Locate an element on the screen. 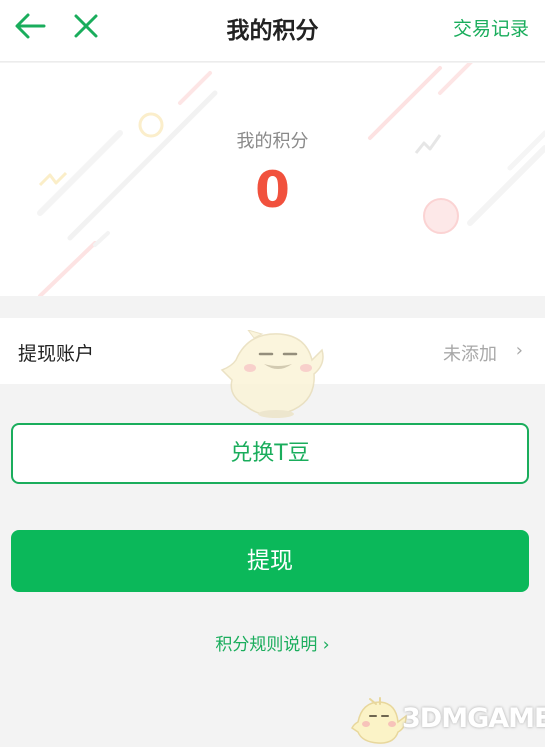 The height and width of the screenshot is (747, 545). points-value: 0 is located at coordinates (272, 190).